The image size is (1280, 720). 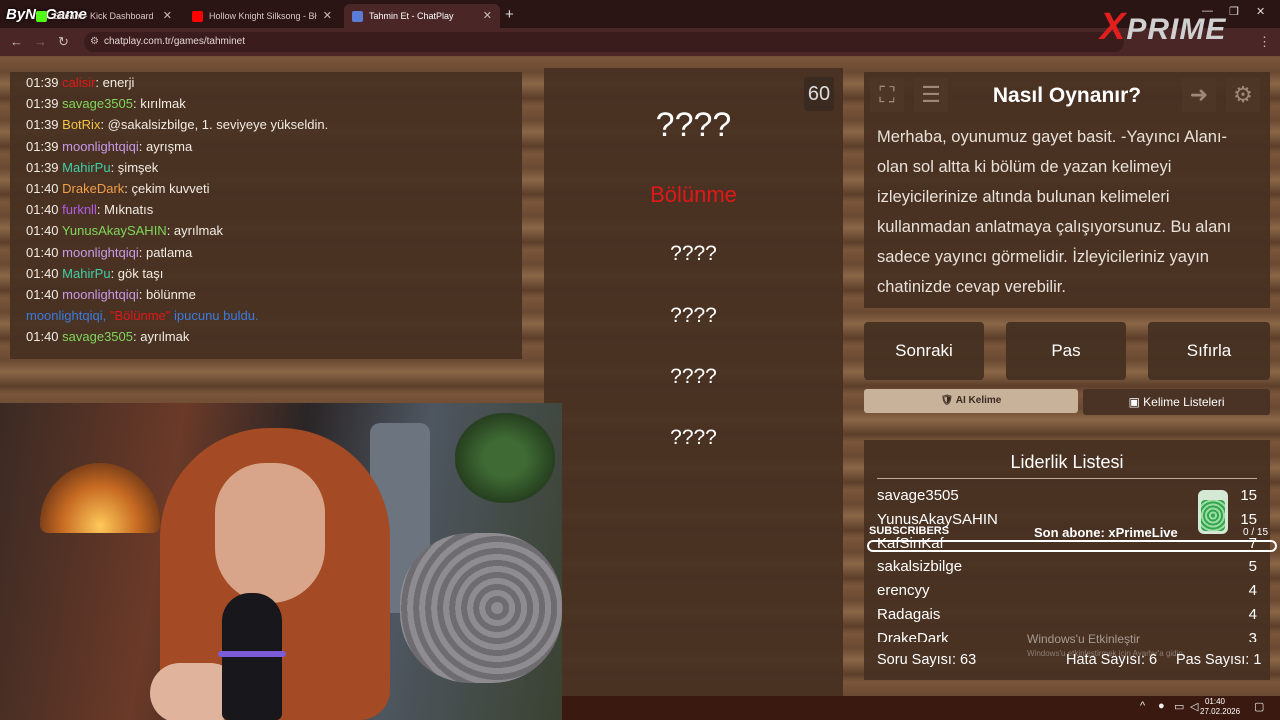 What do you see at coordinates (134, 167) in the screenshot?
I see `chat-text: : şimşek` at bounding box center [134, 167].